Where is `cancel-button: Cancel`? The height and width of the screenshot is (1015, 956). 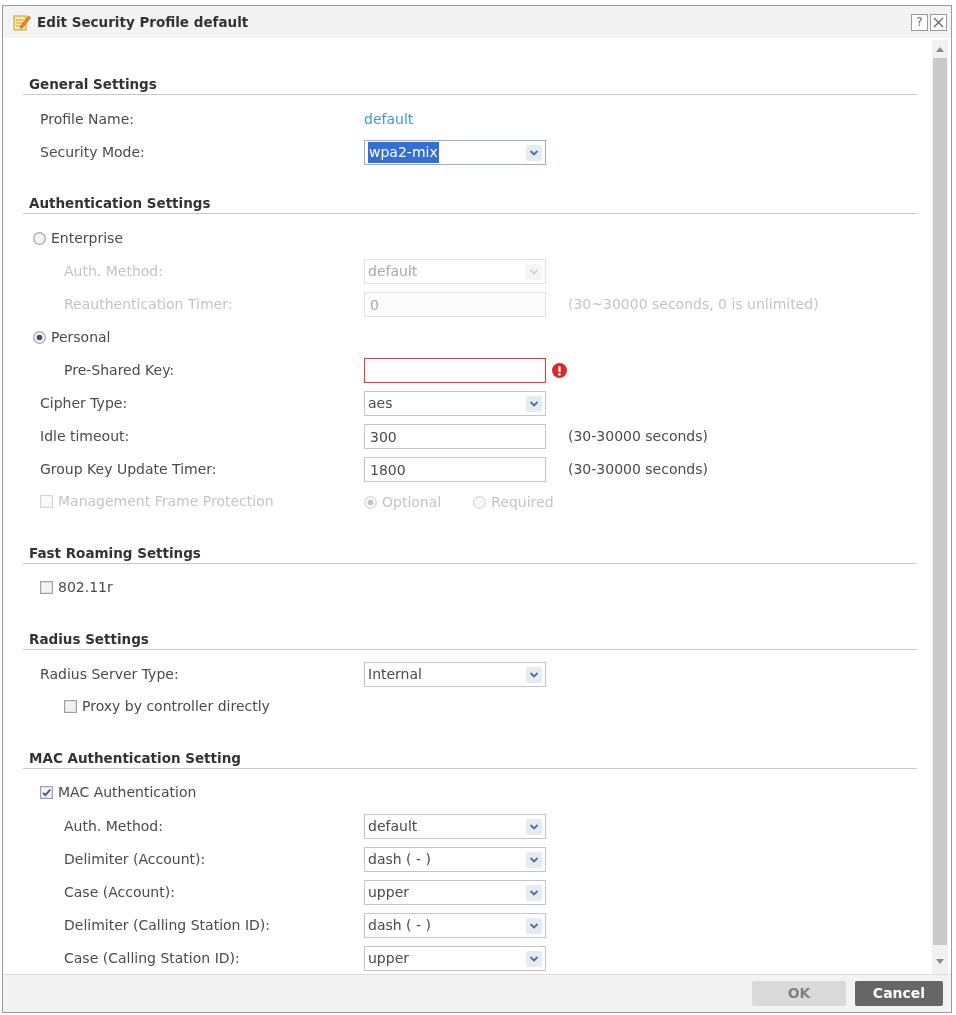 cancel-button: Cancel is located at coordinates (899, 993).